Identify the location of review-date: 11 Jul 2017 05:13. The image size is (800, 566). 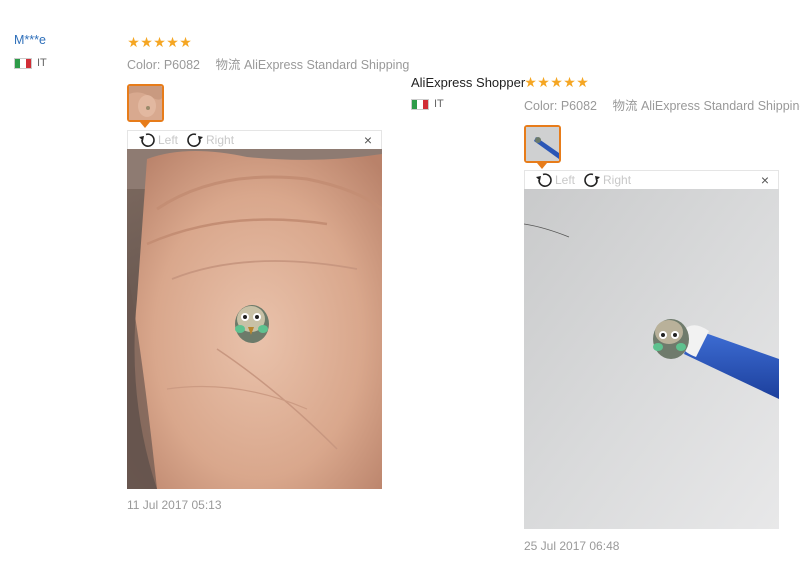
(174, 505).